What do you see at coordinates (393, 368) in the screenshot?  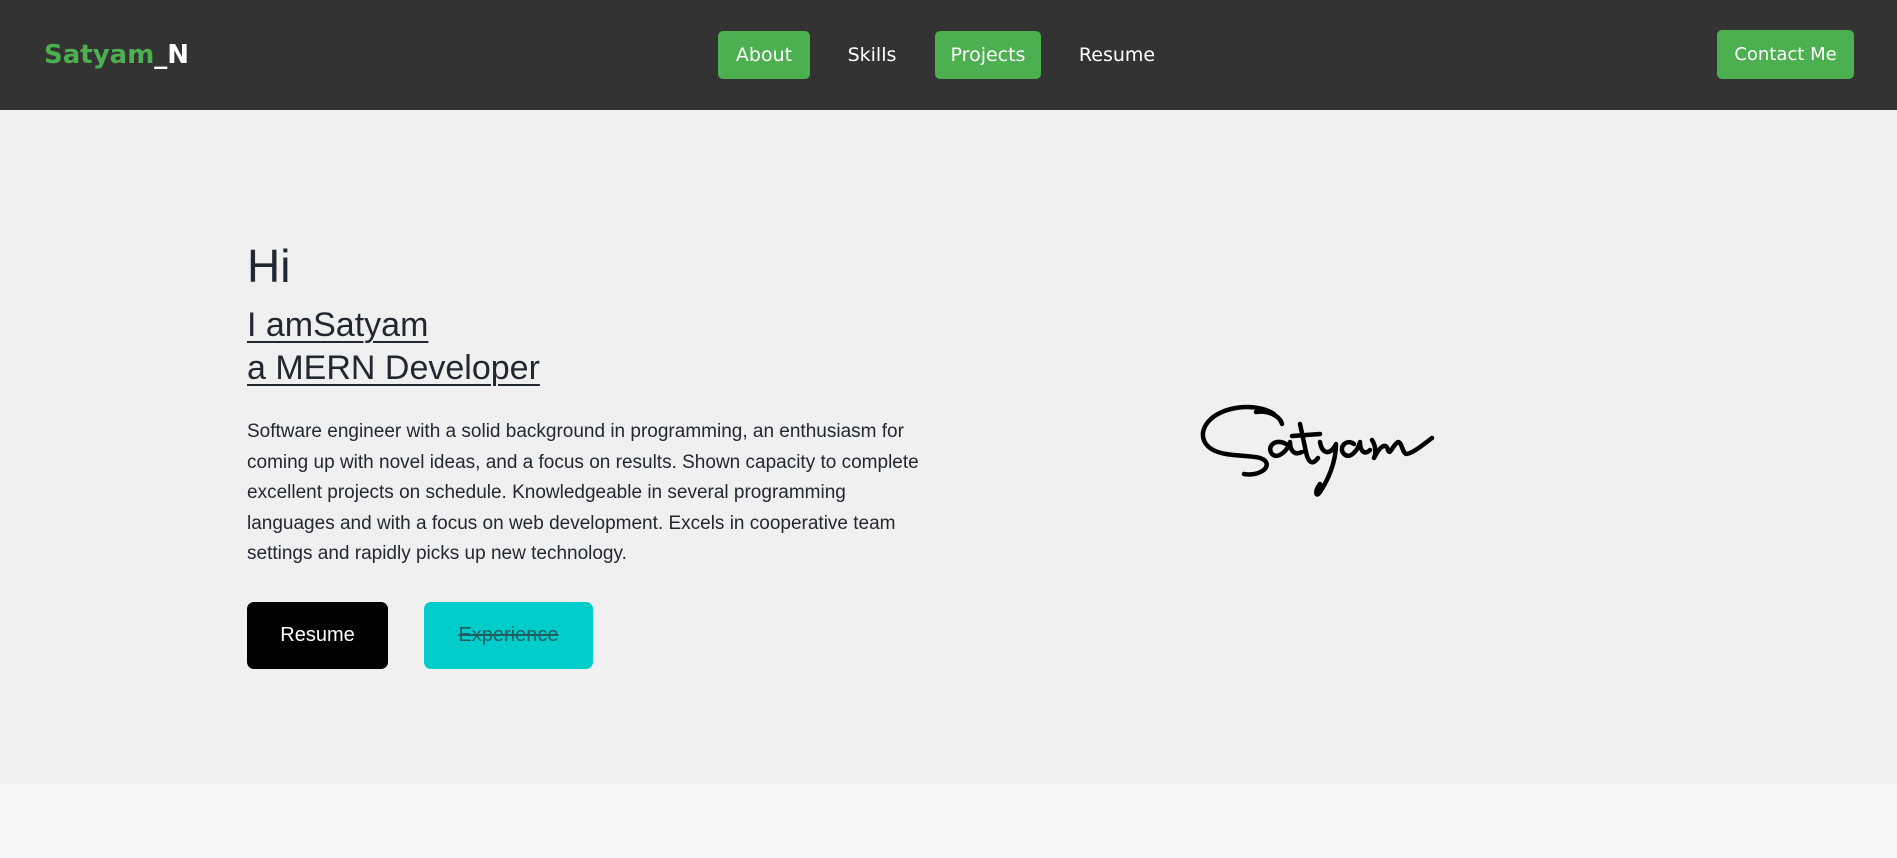 I see `intro-role-line: a MERN Developer` at bounding box center [393, 368].